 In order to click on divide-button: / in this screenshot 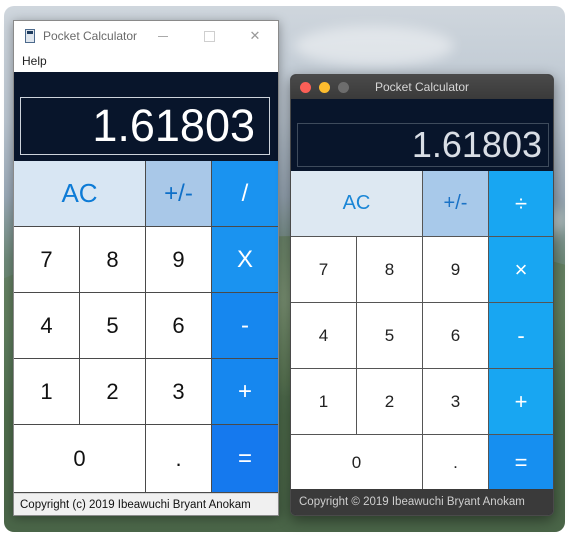, I will do `click(245, 194)`.